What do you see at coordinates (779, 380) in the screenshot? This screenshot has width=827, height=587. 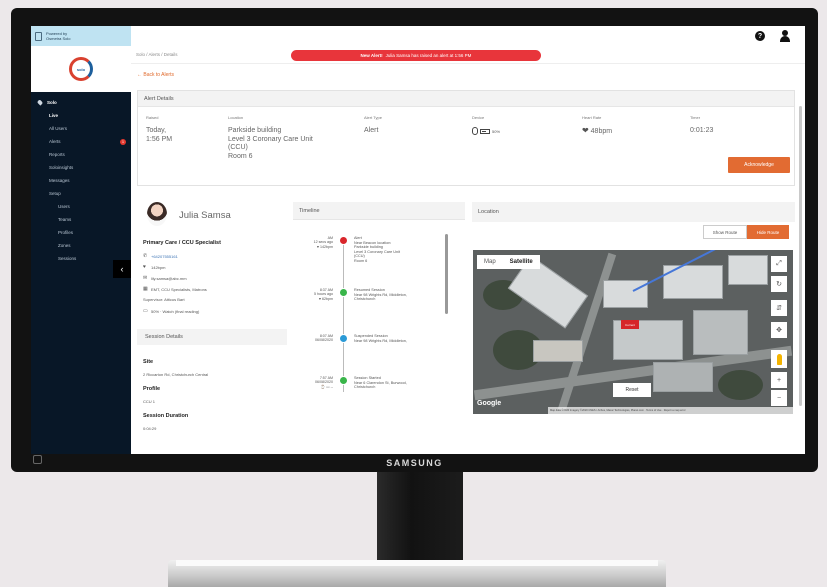 I see `zoom-in-icon: +` at bounding box center [779, 380].